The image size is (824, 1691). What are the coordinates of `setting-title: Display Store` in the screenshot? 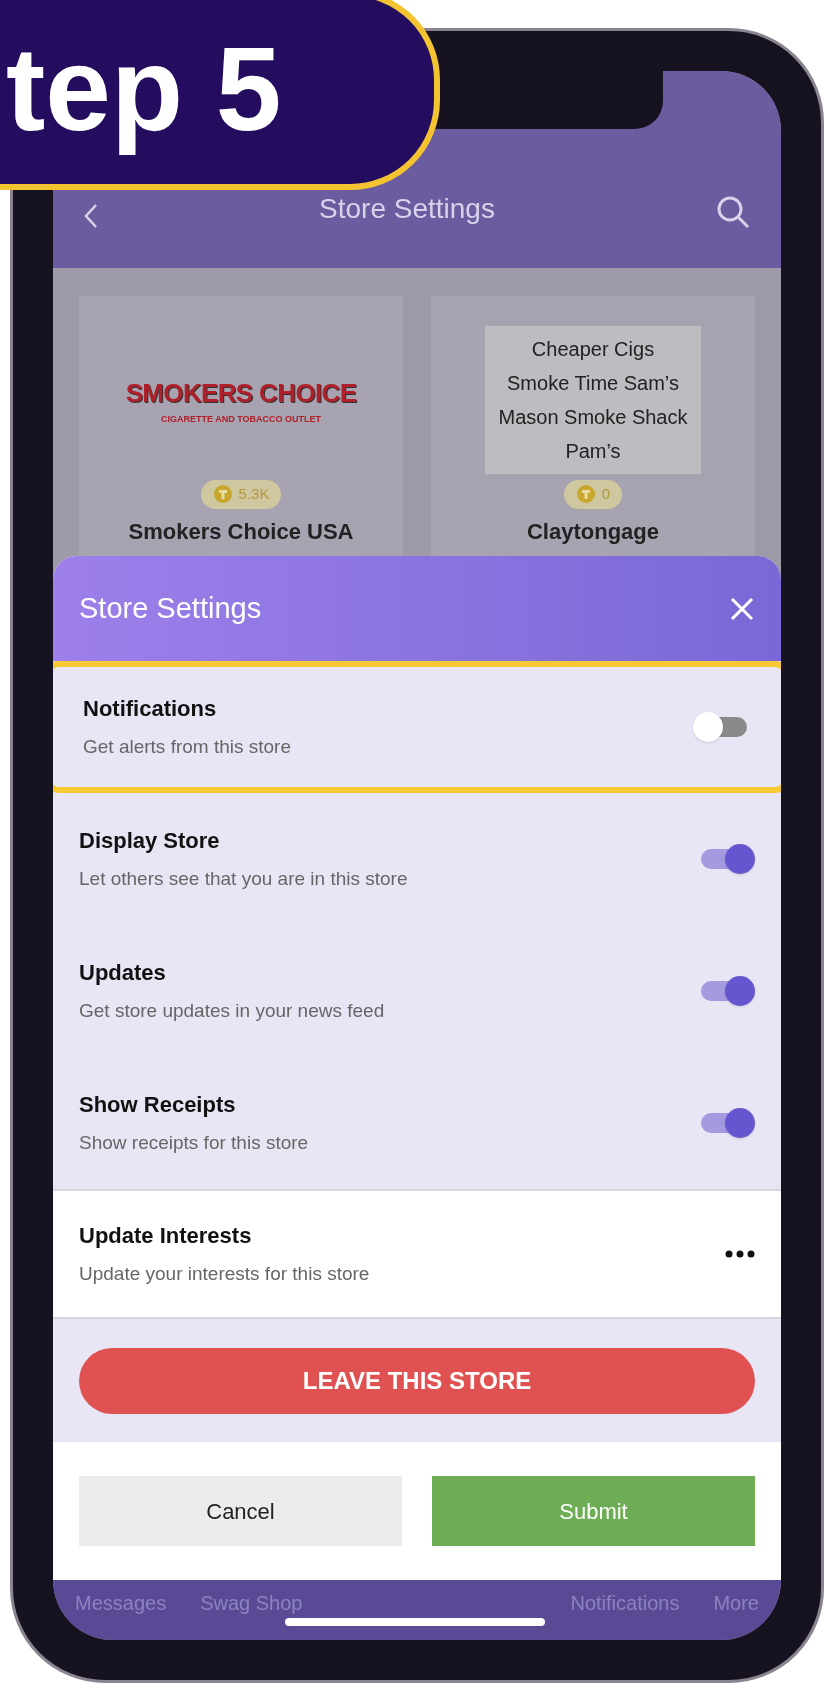 It's located at (150, 841).